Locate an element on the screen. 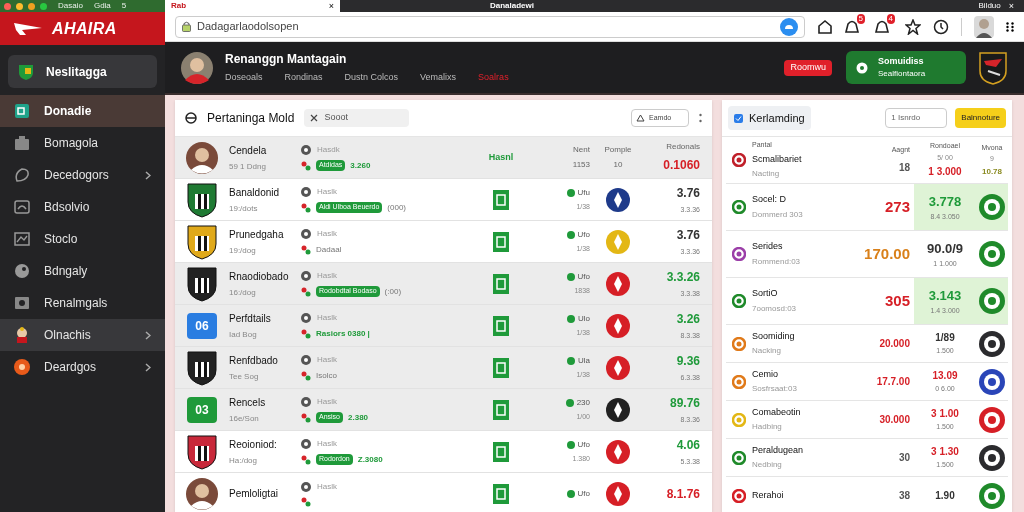  avatar-icon is located at coordinates (984, 26).